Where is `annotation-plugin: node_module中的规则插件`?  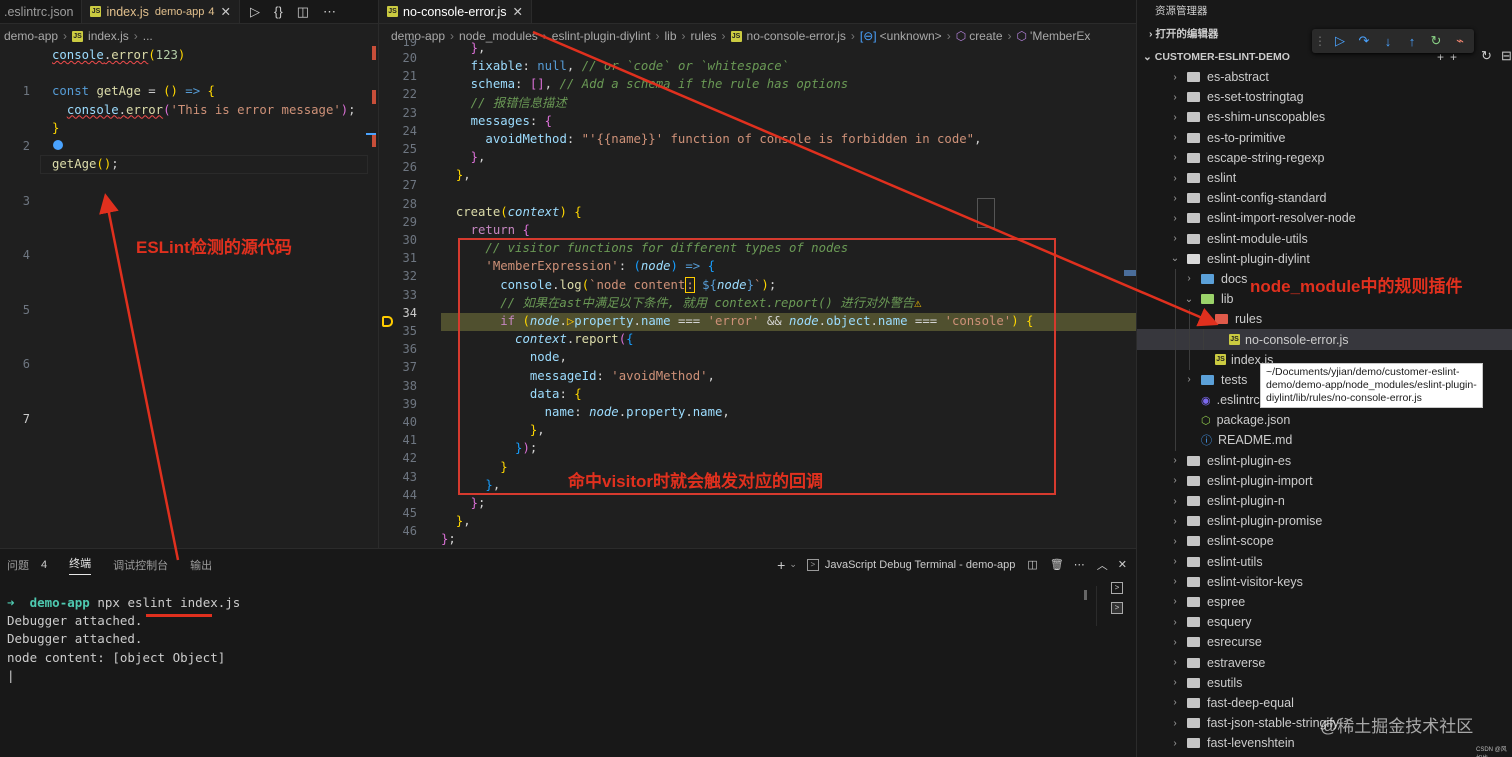
annotation-plugin: node_module中的规则插件 is located at coordinates (1356, 286).